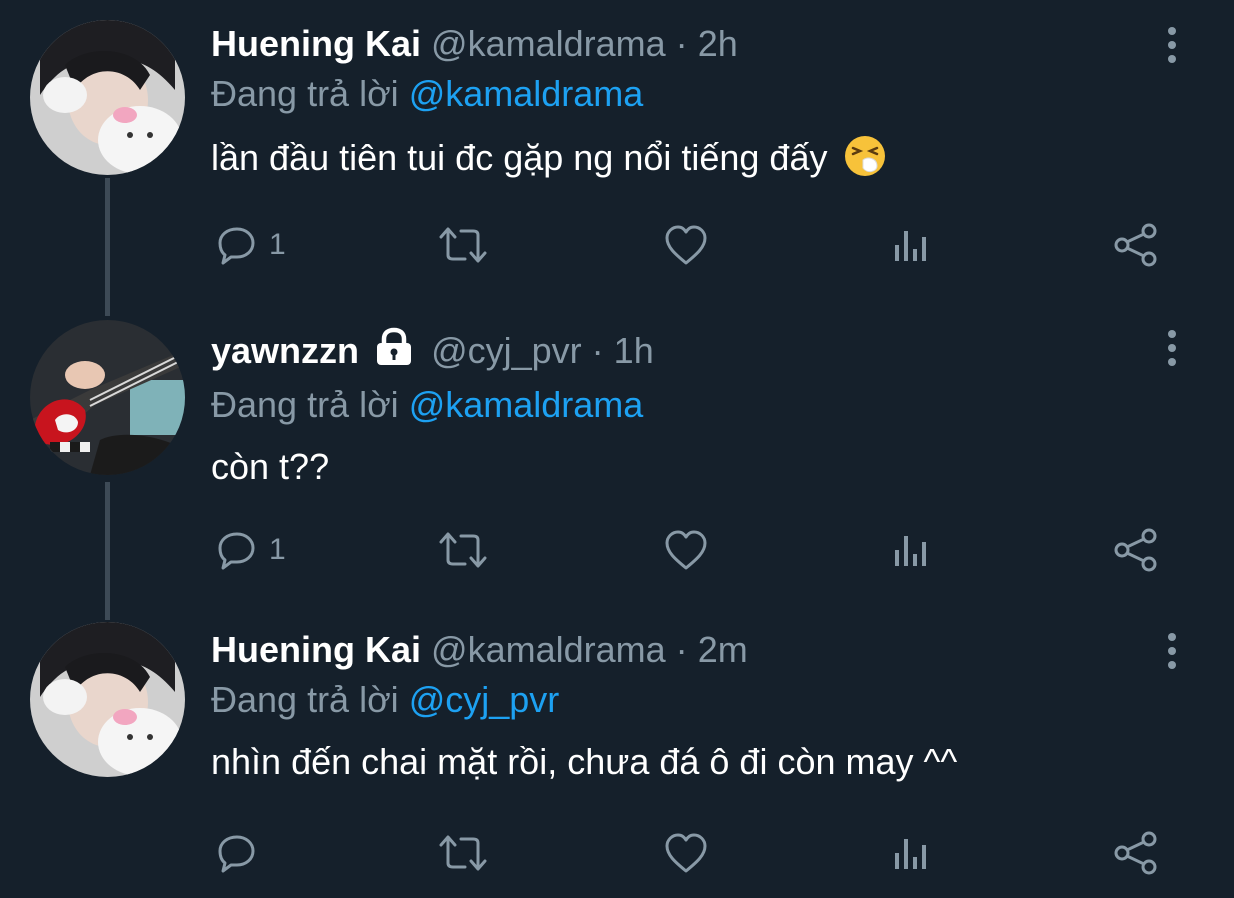 The height and width of the screenshot is (898, 1234). I want to click on tweet-header: Huening Kai @kamaldrama · 2h, so click(687, 44).